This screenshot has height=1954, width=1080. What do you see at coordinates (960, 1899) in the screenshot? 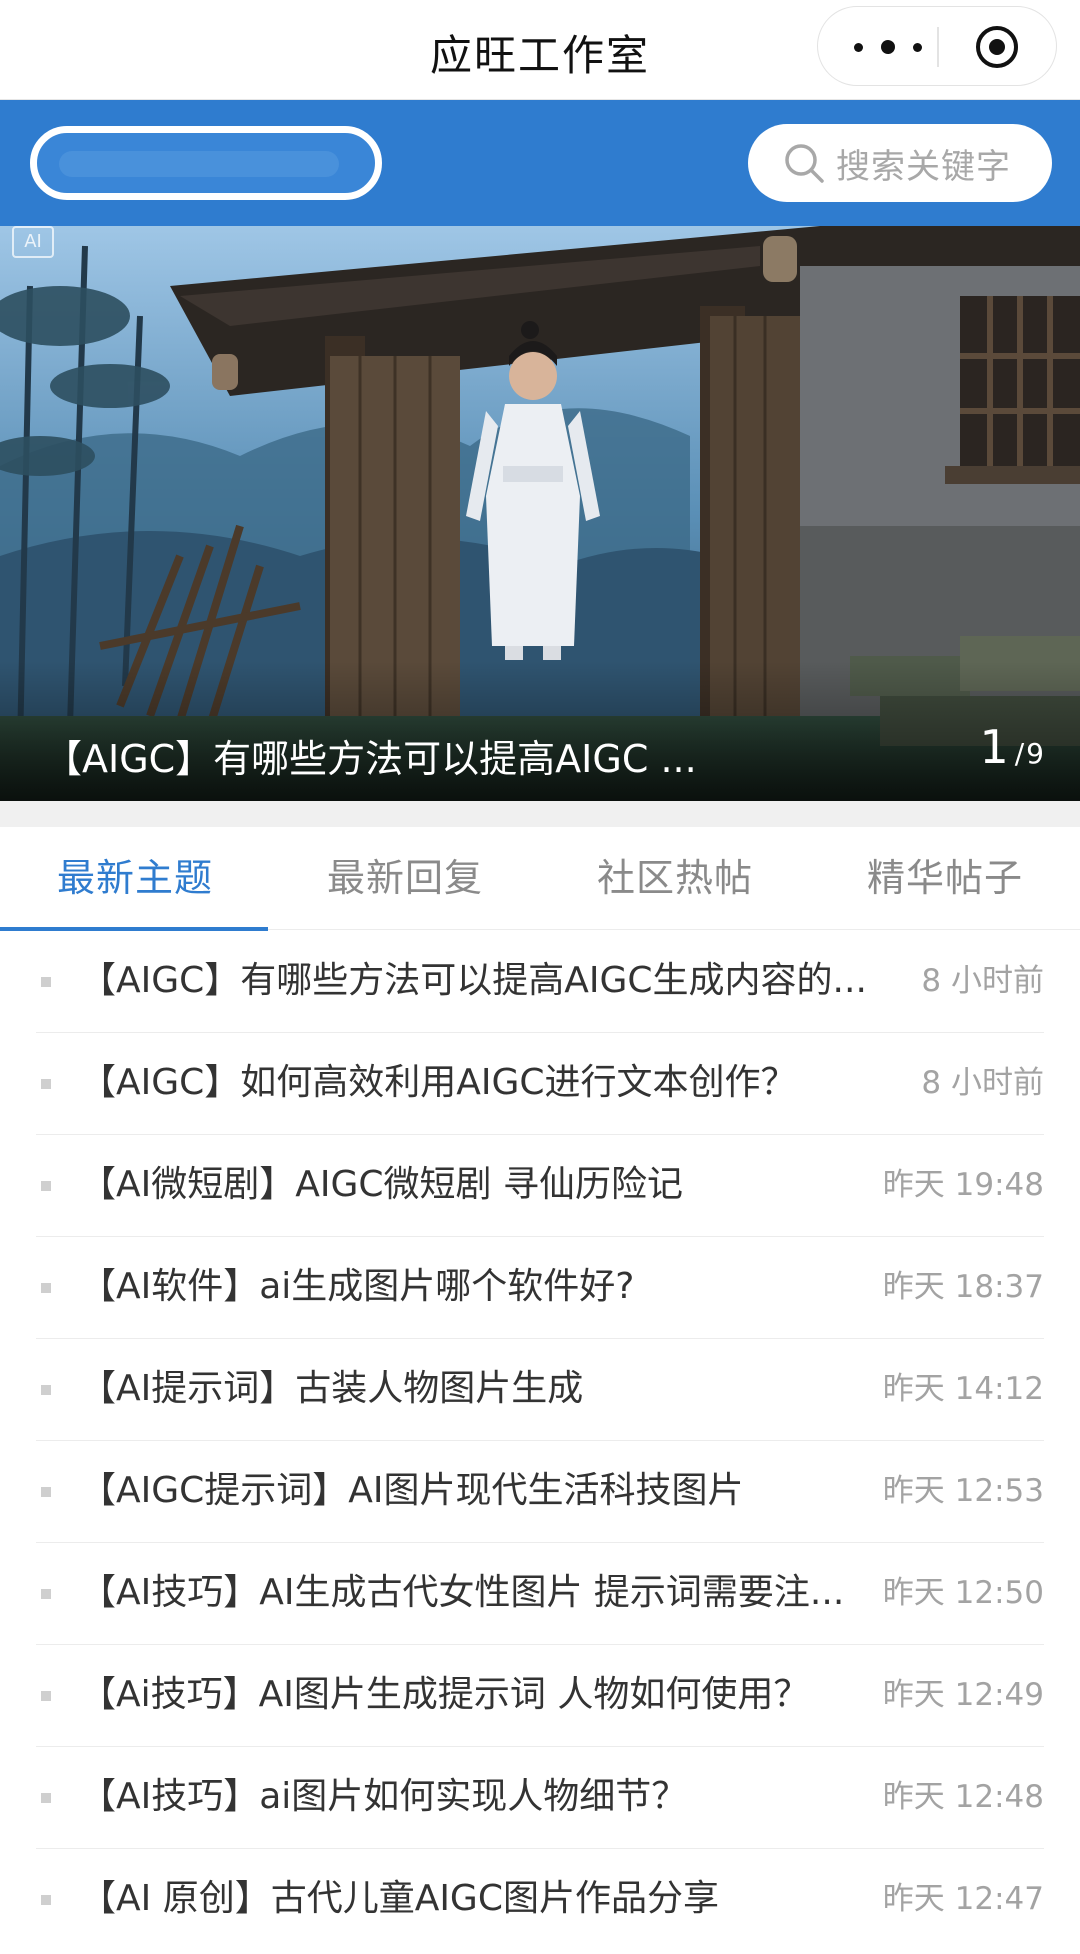
I see `post-time: 昨天 12:47` at bounding box center [960, 1899].